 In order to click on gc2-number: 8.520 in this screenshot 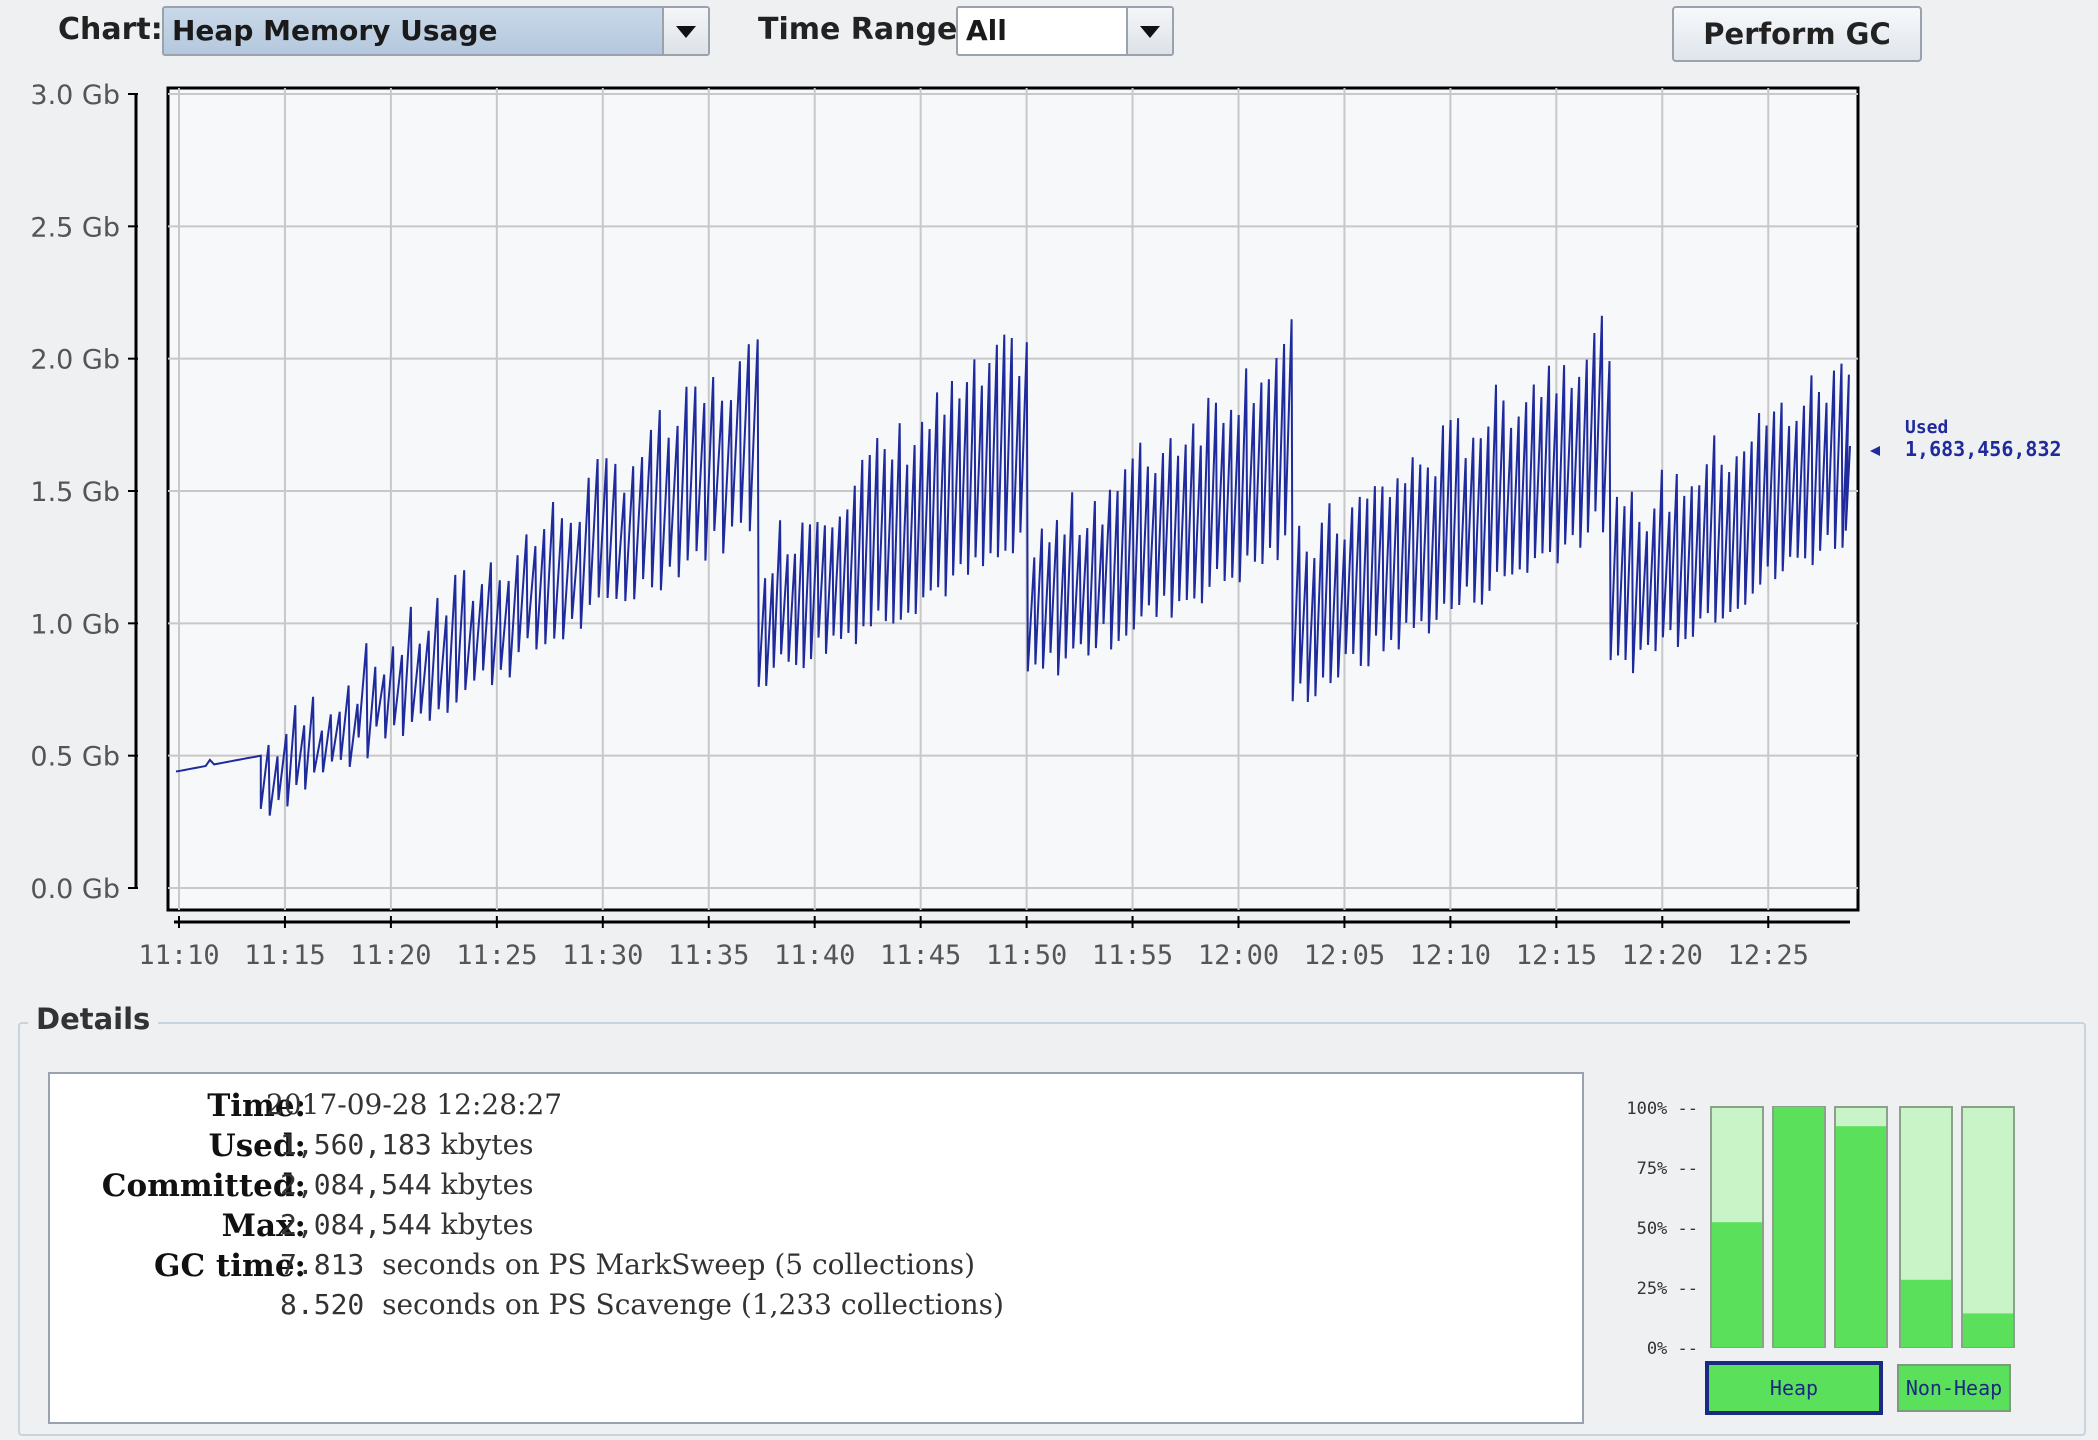, I will do `click(322, 1304)`.